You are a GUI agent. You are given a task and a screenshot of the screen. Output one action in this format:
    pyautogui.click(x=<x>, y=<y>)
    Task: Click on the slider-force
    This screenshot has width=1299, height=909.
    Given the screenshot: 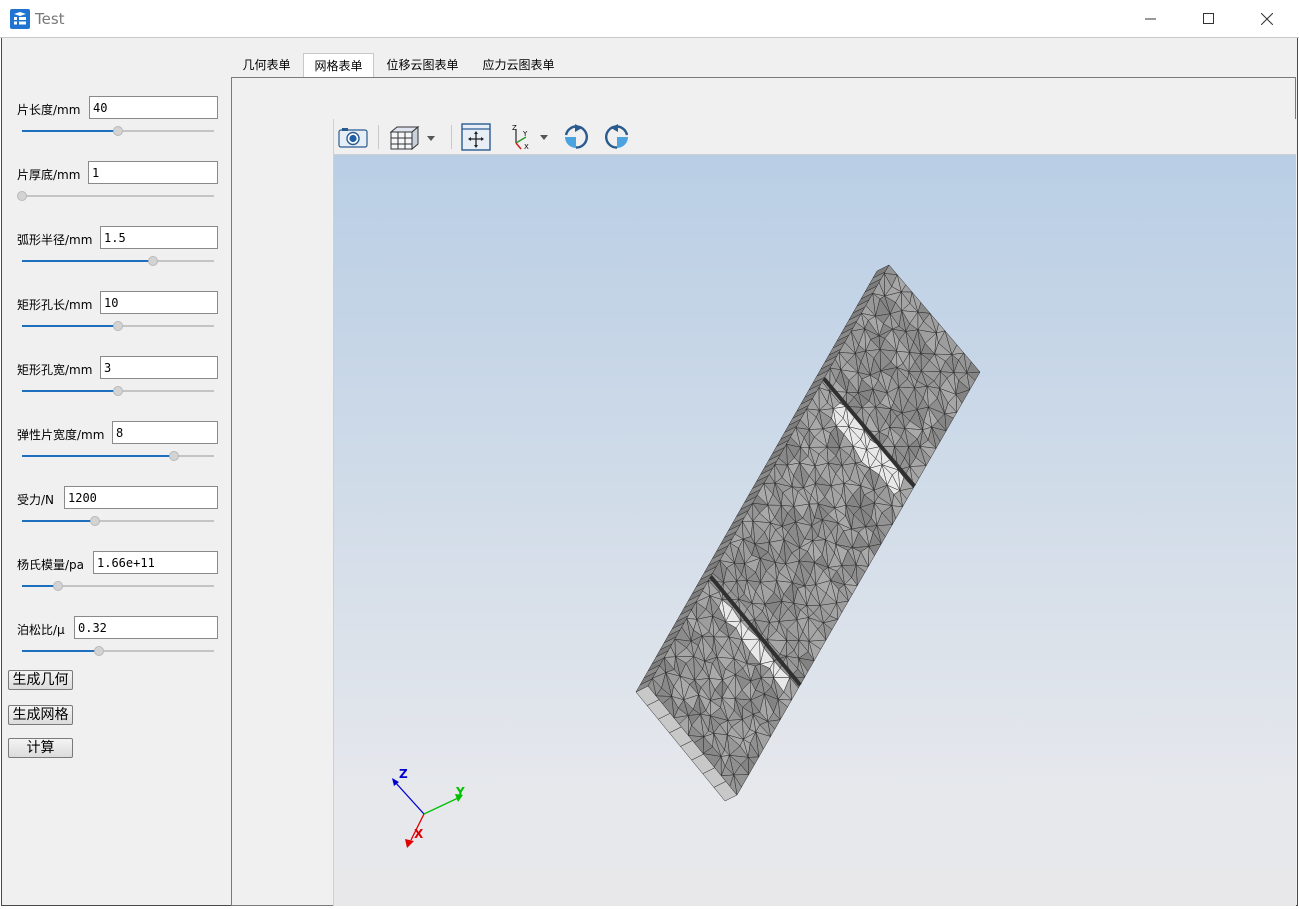 What is the action you would take?
    pyautogui.click(x=118, y=521)
    